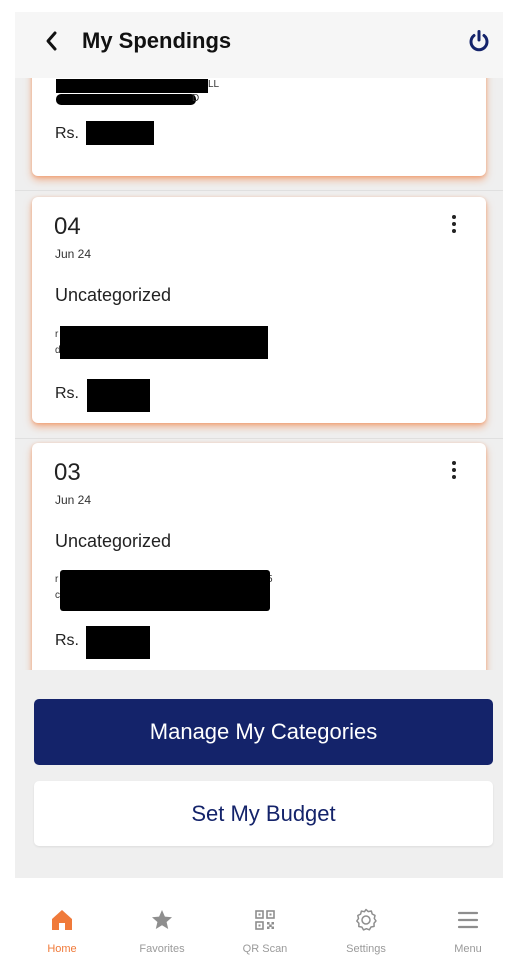 This screenshot has height=980, width=519. I want to click on power-icon, so click(479, 41).